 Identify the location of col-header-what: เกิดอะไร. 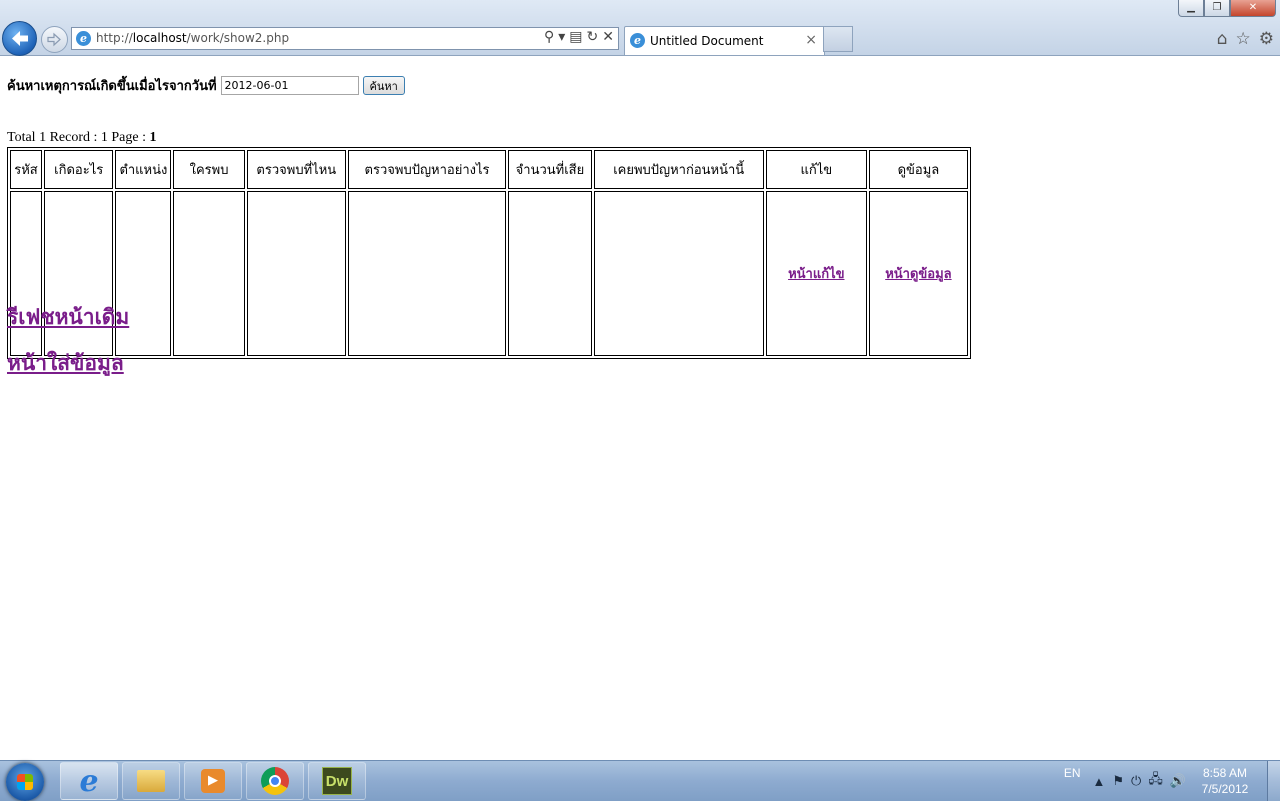
(78, 169).